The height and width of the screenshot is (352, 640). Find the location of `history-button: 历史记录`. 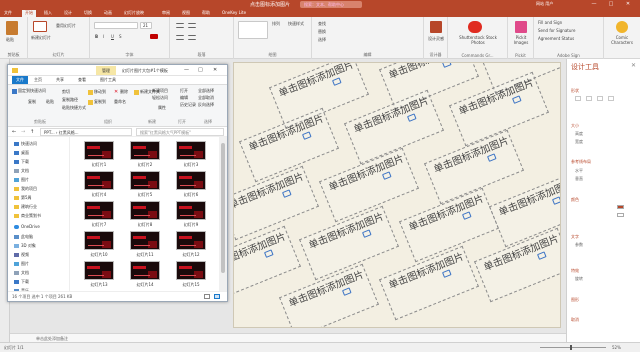

history-button: 历史记录 is located at coordinates (188, 105).